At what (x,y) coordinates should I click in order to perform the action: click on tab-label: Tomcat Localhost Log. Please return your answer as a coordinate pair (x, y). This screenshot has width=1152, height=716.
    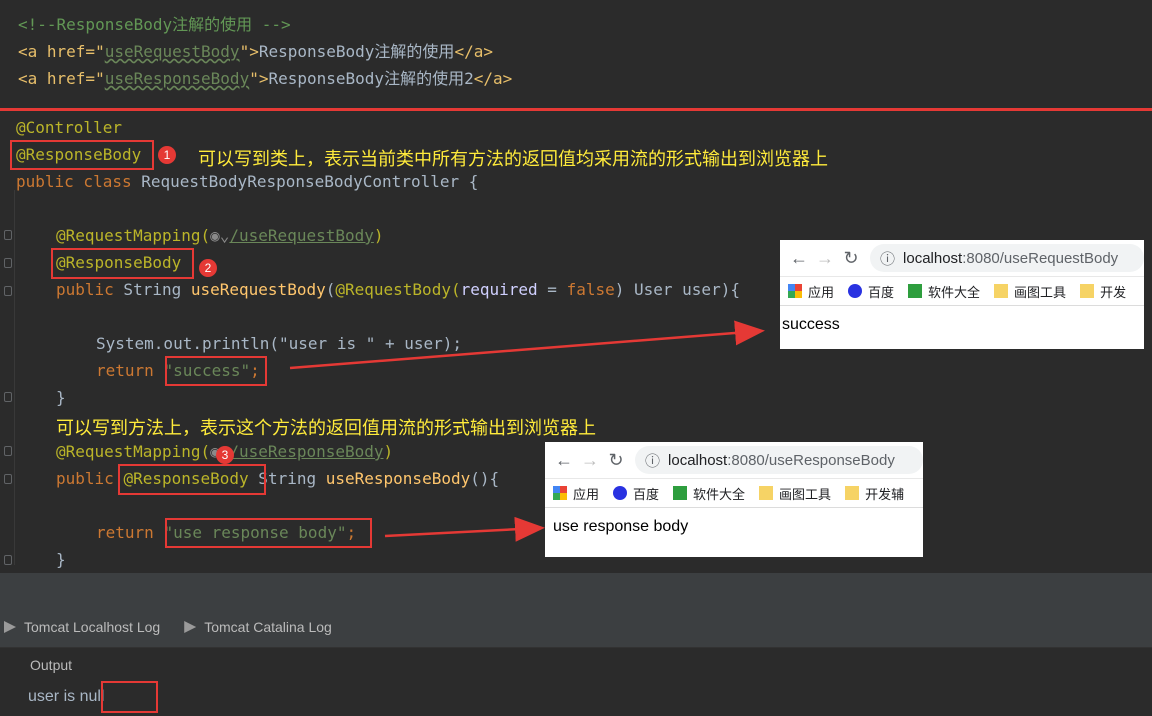
    Looking at the image, I should click on (92, 627).